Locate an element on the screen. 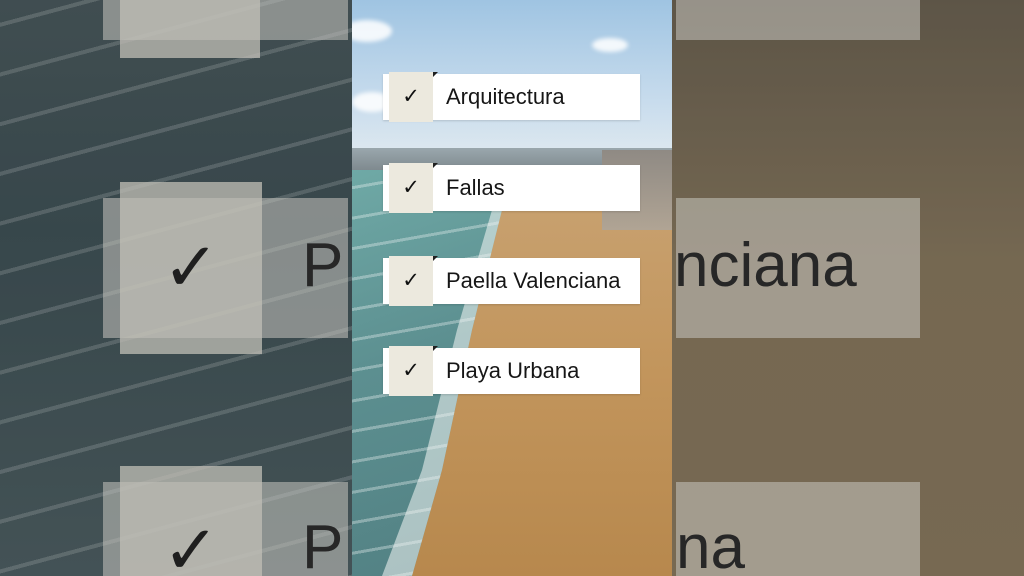 This screenshot has width=1024, height=576. item-label: Paella Valenciana is located at coordinates (533, 280).